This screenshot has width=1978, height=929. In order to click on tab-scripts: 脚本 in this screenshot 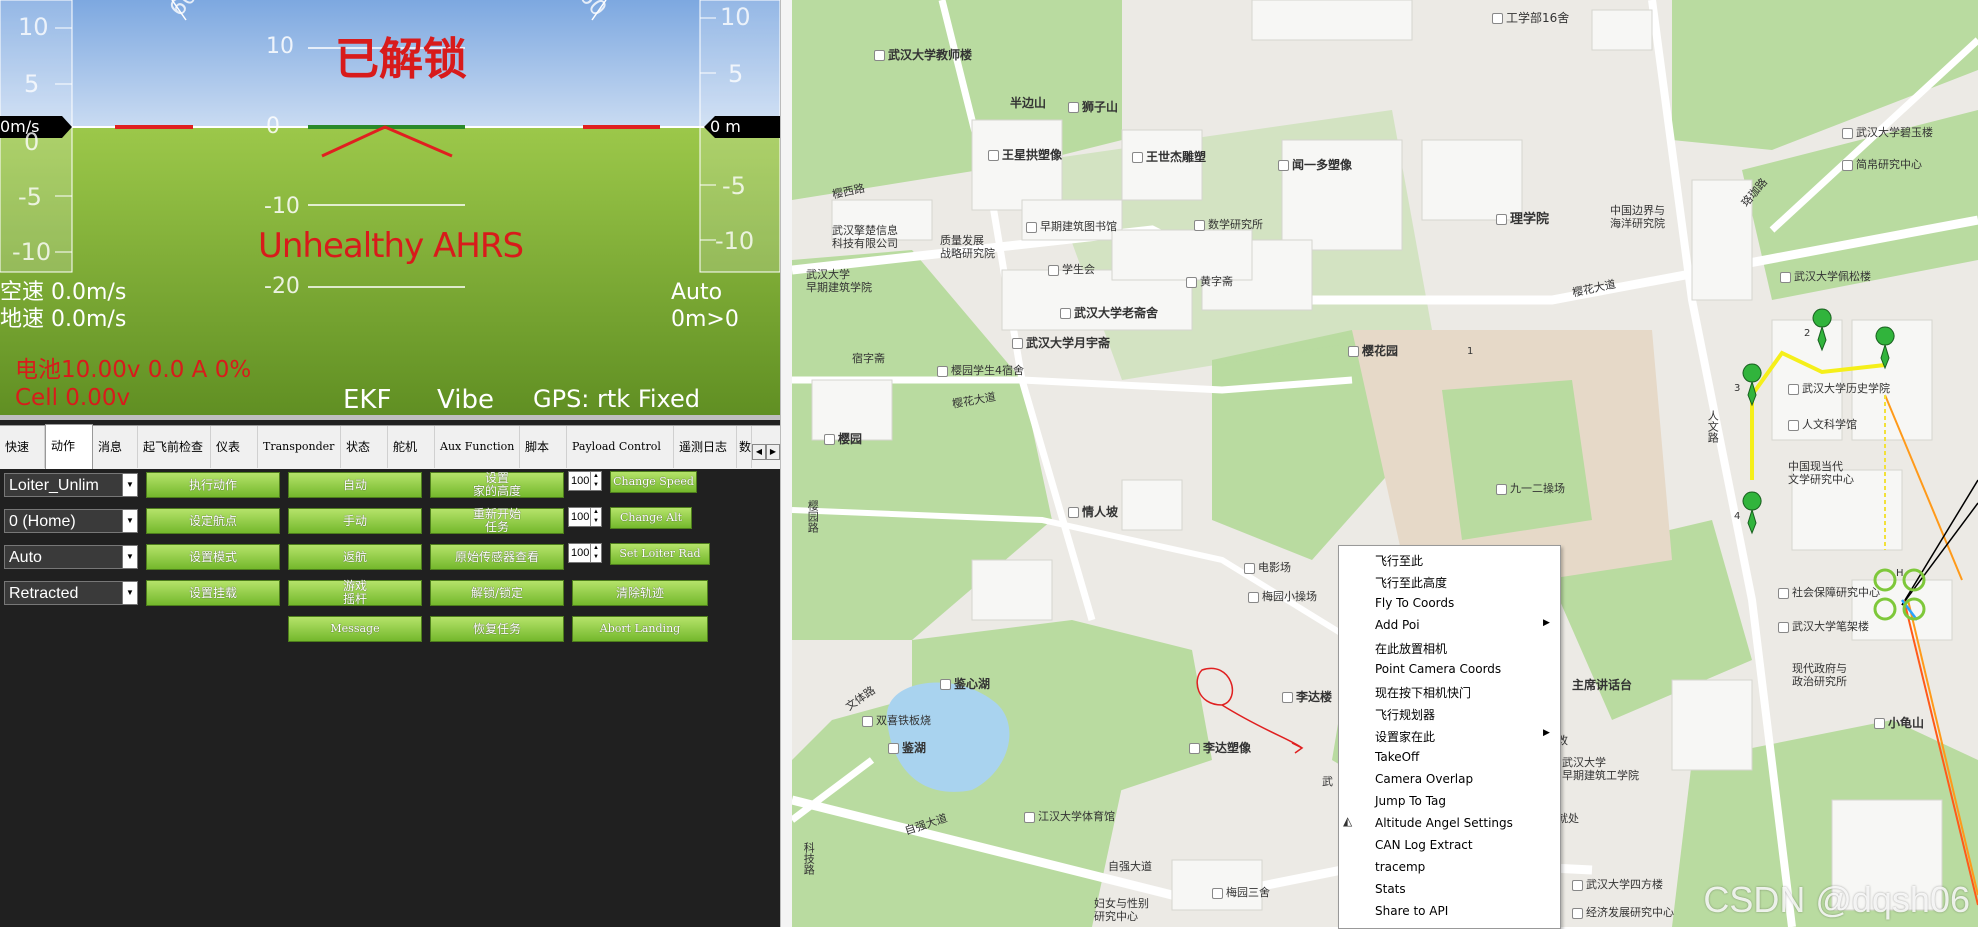, I will do `click(543, 447)`.